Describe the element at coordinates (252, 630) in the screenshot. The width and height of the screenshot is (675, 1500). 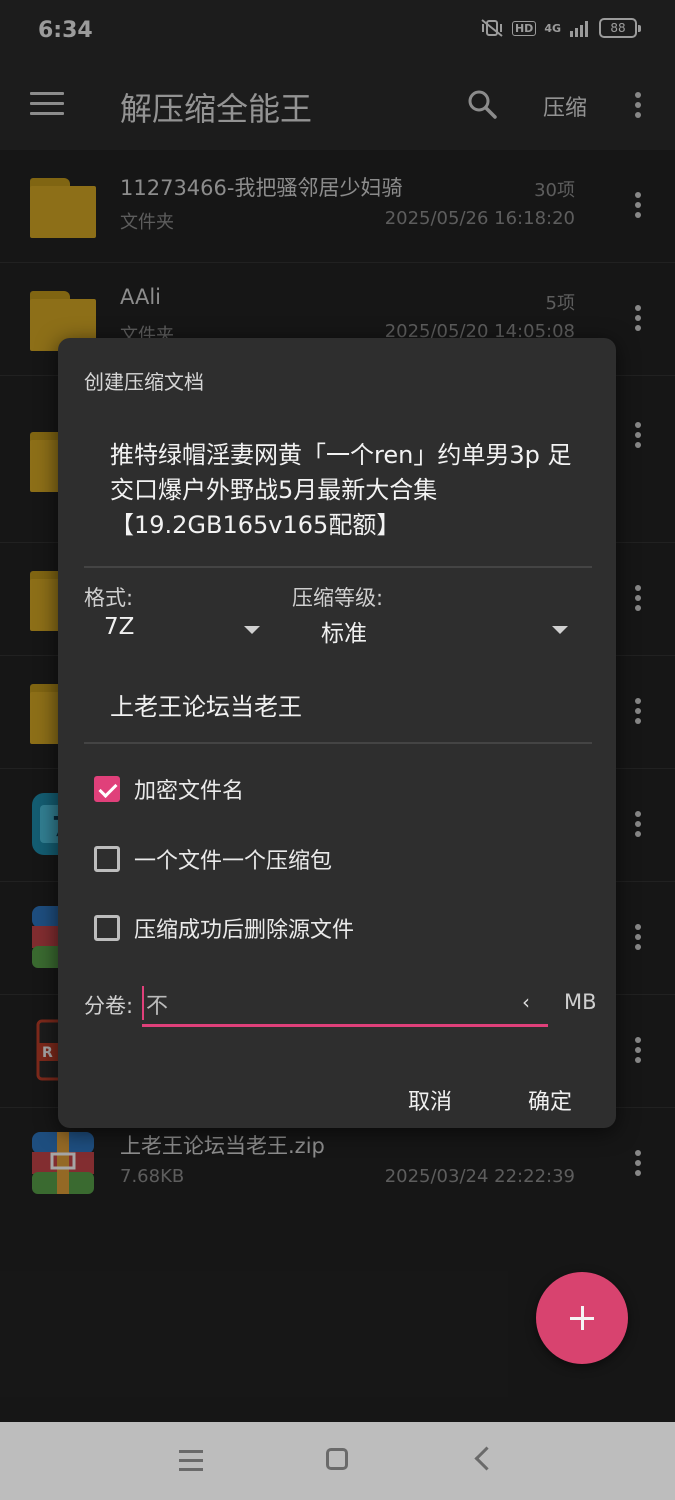
I see `format-dropdown-icon` at that location.